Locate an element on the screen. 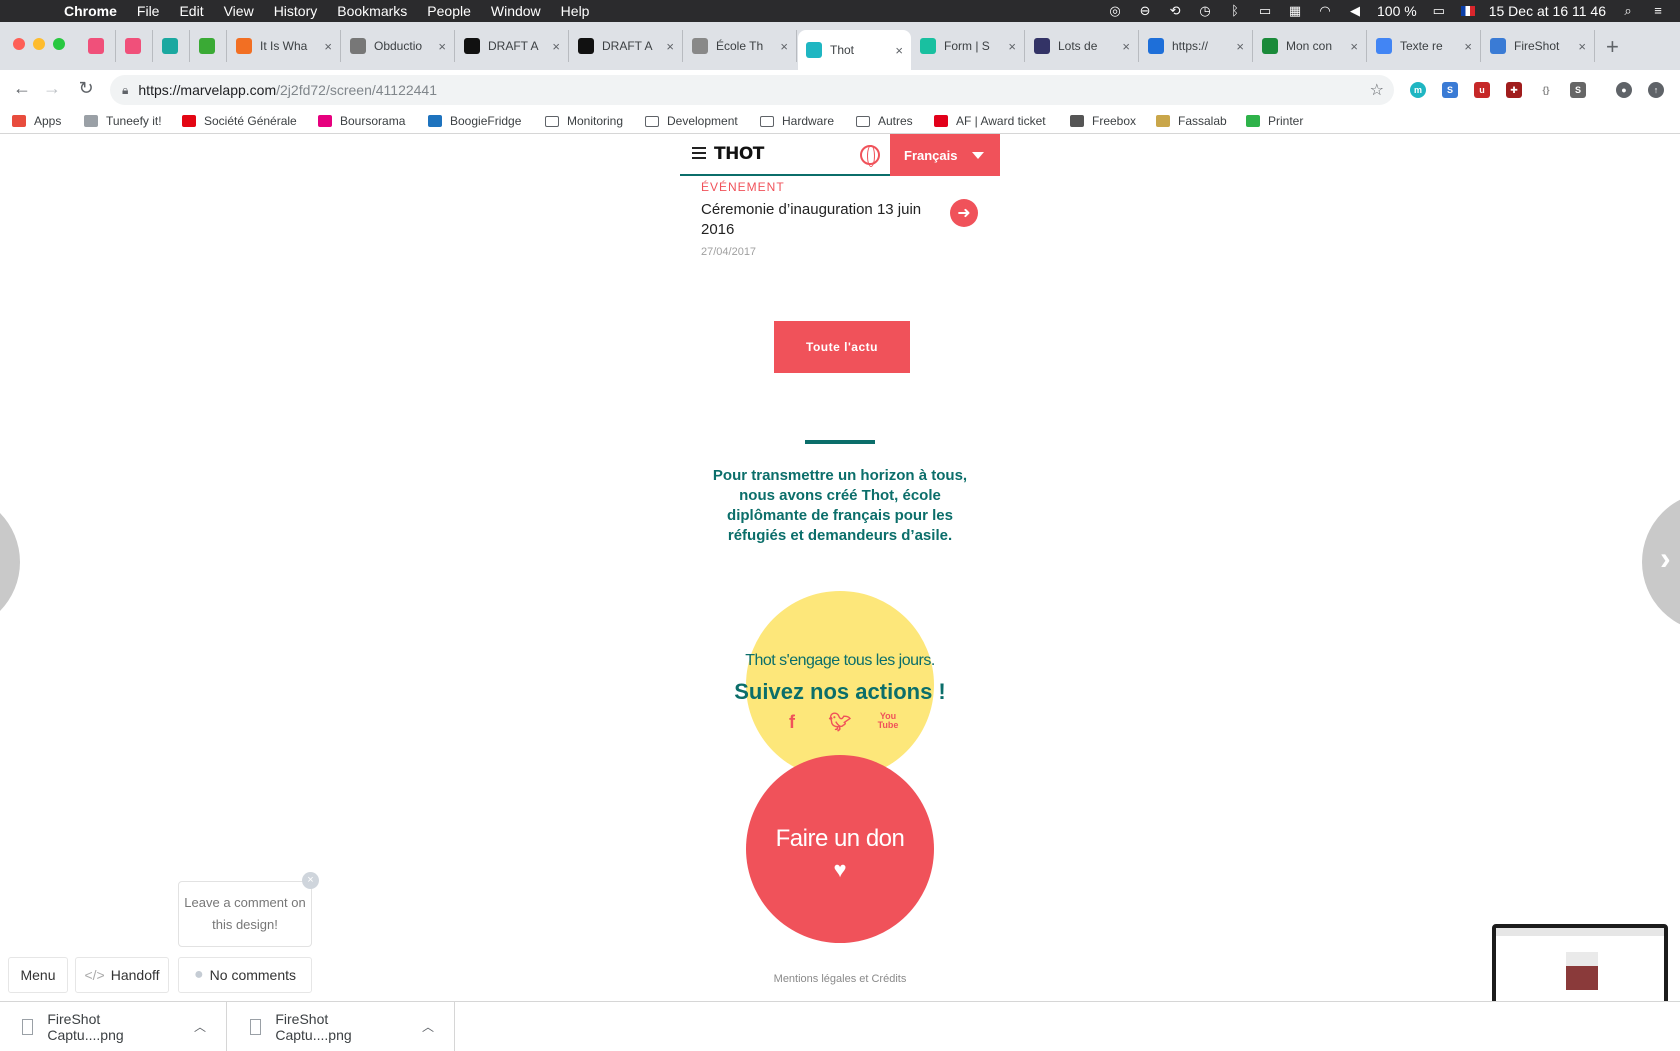  tab-obductio: Obductio × is located at coordinates (398, 46).